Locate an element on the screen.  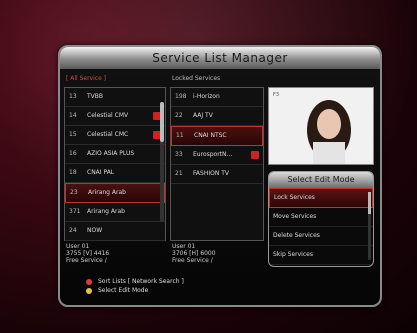
channel-name: NOW is located at coordinates (95, 230).